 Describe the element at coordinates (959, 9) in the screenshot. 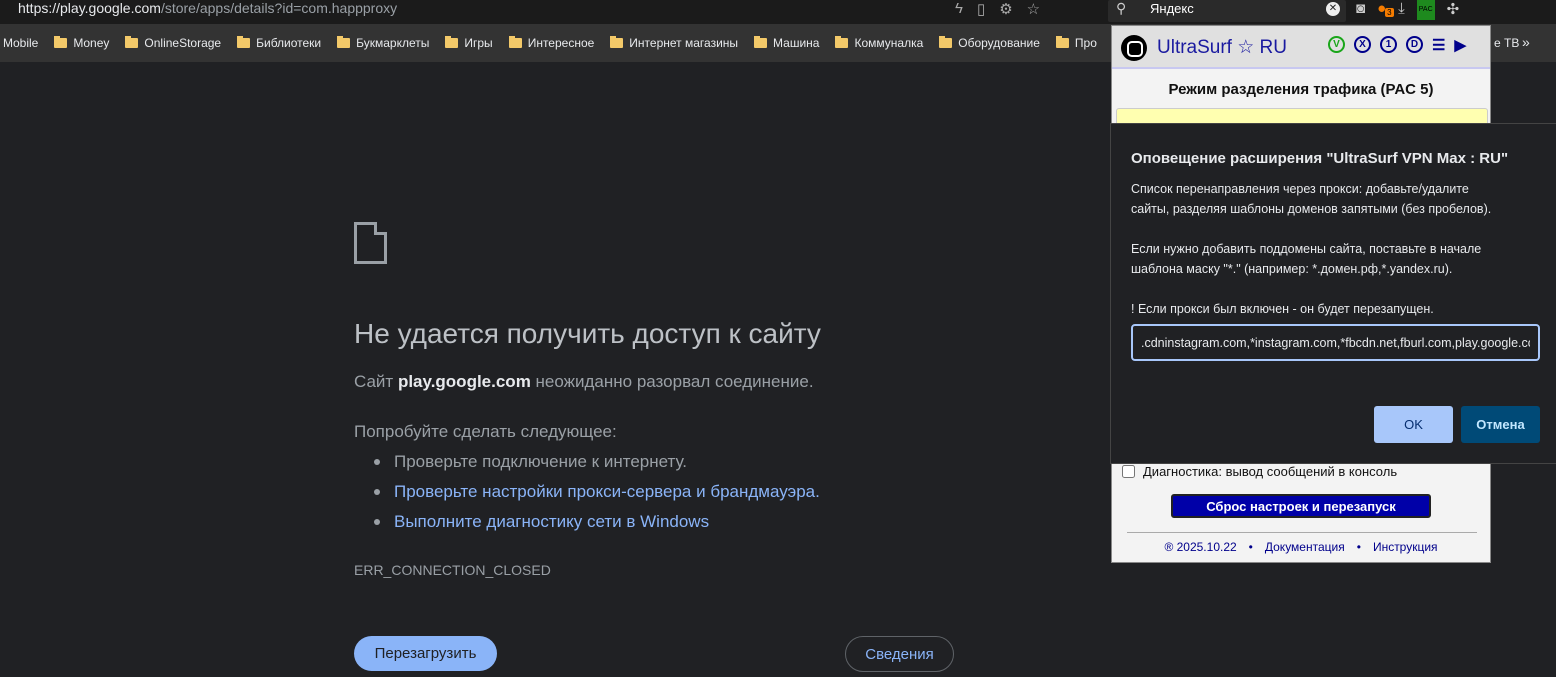

I see `lightning-icon: ϟ` at that location.